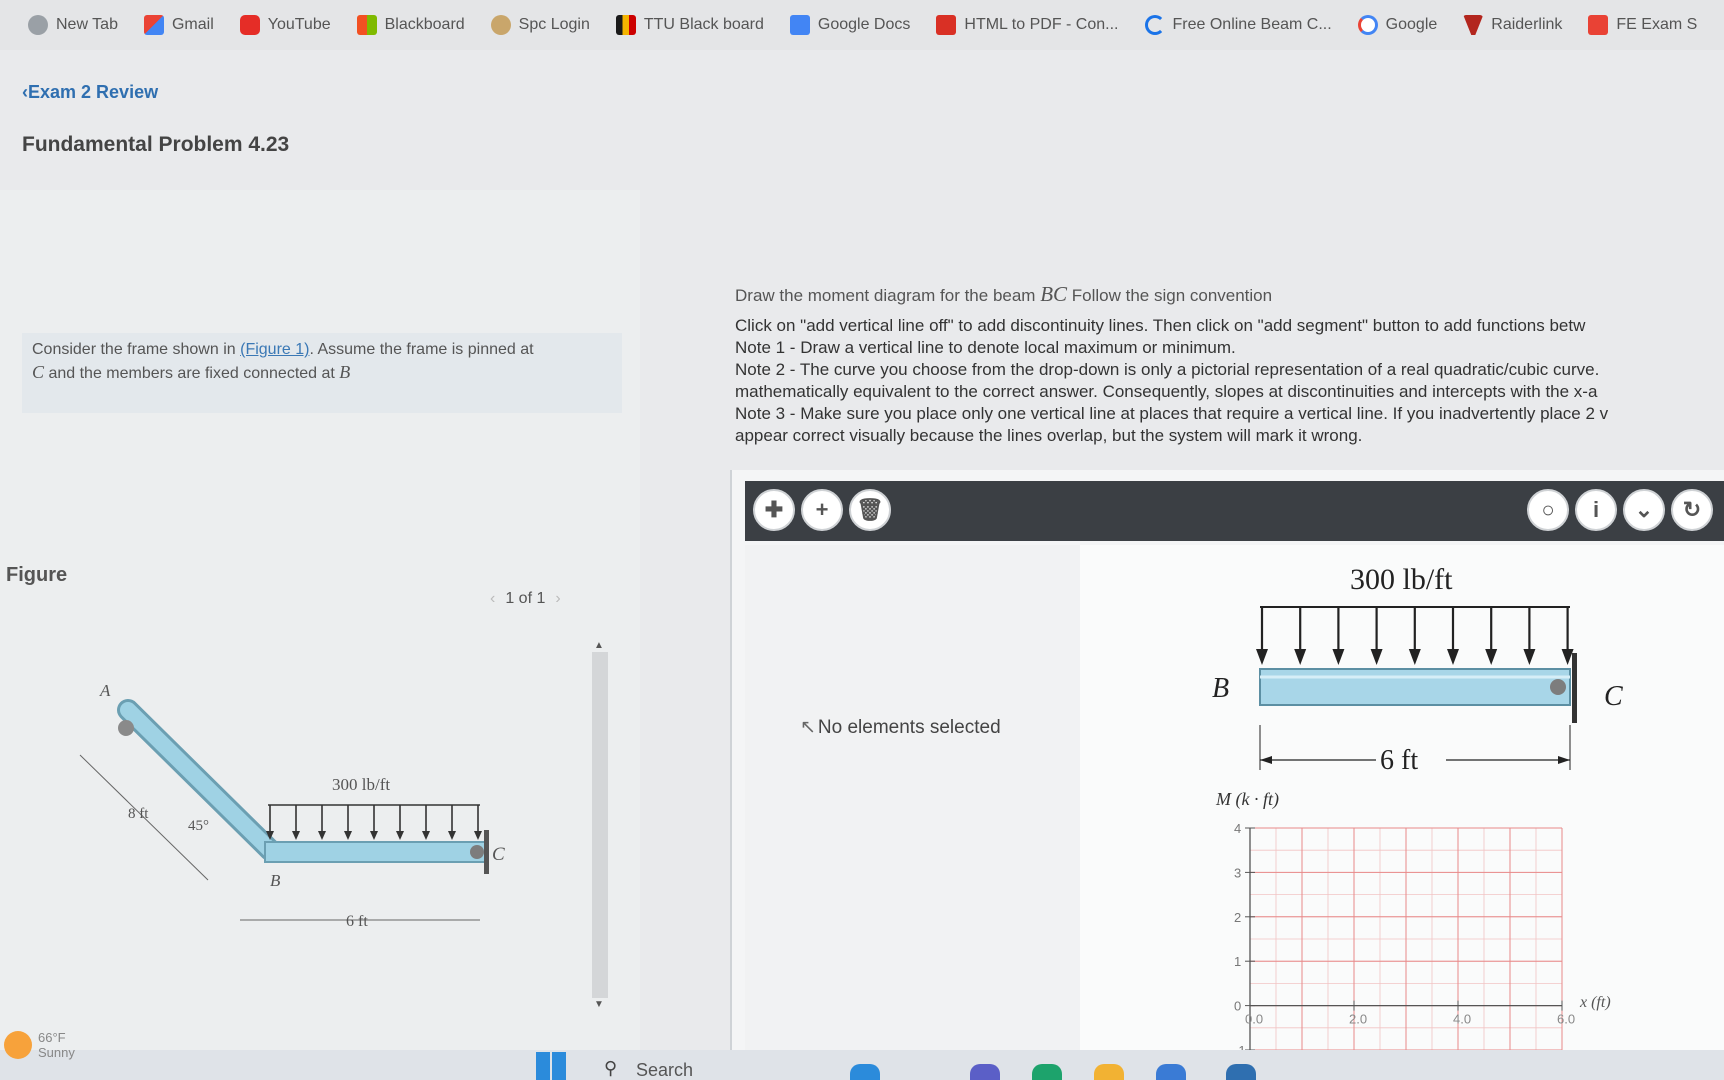  Describe the element at coordinates (73, 25) in the screenshot. I see `bookmark-new-tab: New Tab` at that location.